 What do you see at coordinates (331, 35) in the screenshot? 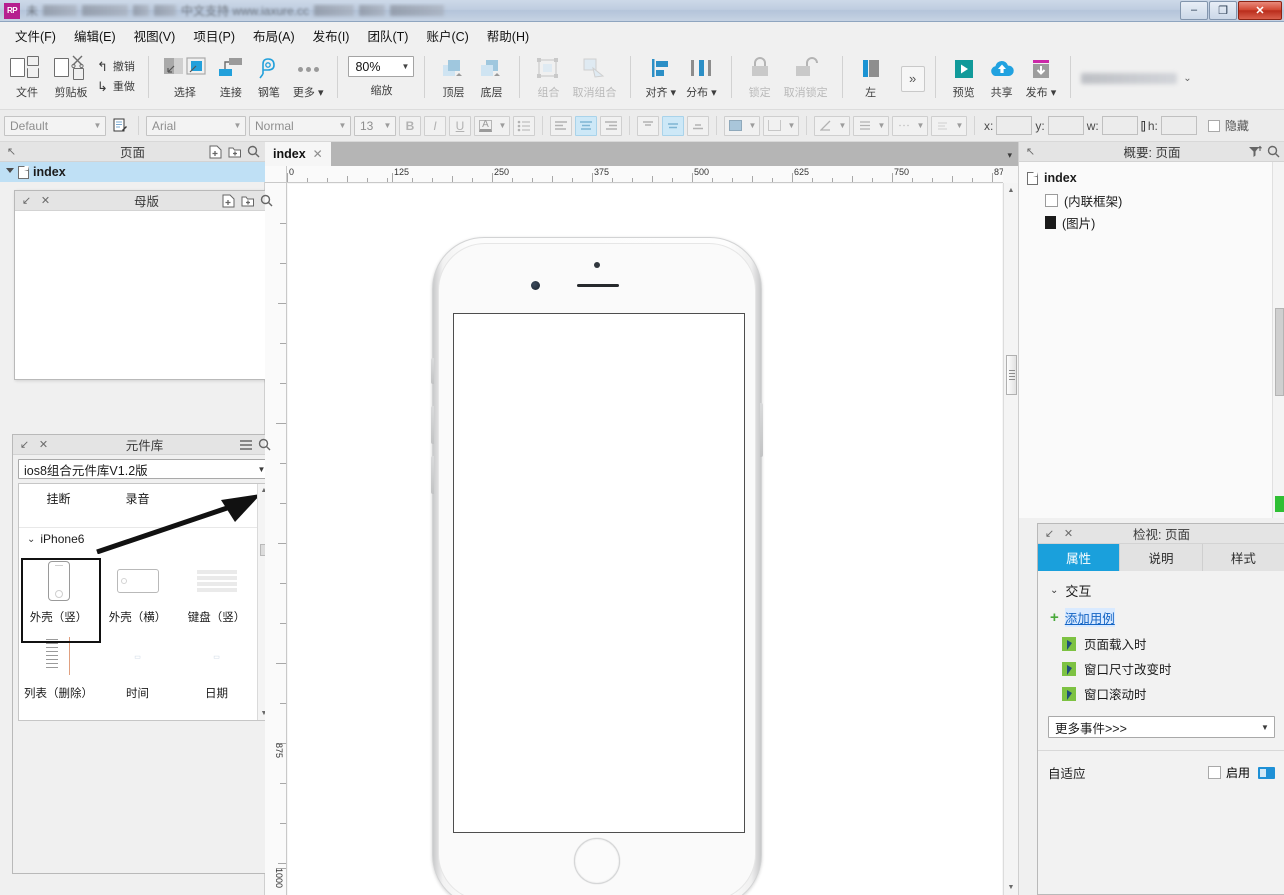
I see `menu-publish: 发布(I)` at bounding box center [331, 35].